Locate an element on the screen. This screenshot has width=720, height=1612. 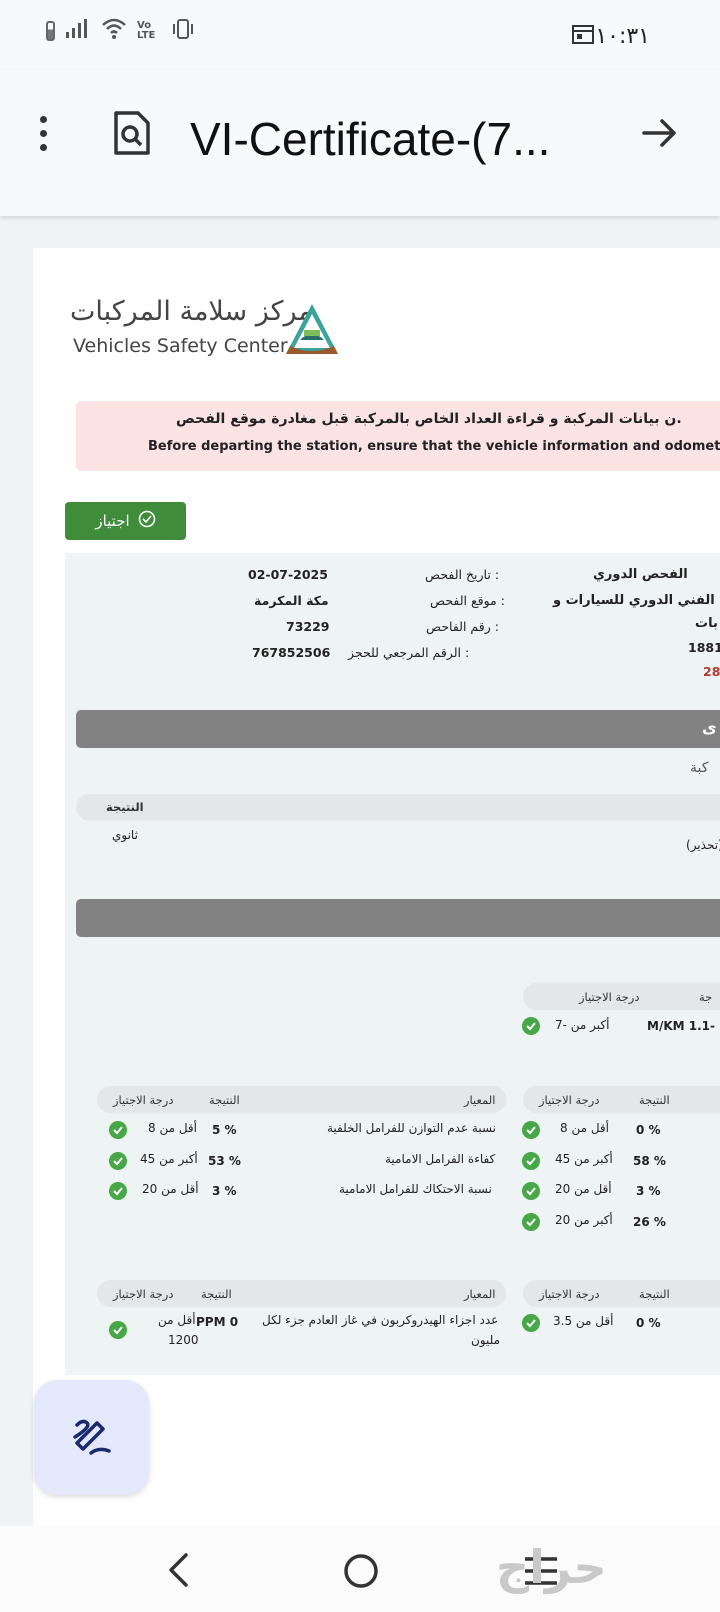
brakes-table-header: درجة الاجتياز النتيجة المعيار is located at coordinates (301, 1099).